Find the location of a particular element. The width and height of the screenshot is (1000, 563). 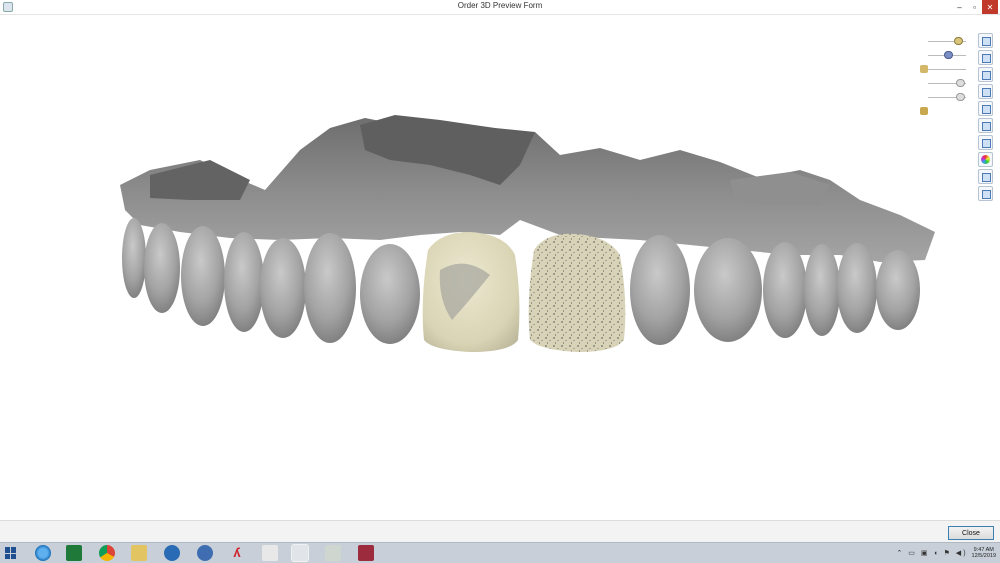

right-toolbar is located at coordinates (987, 117).